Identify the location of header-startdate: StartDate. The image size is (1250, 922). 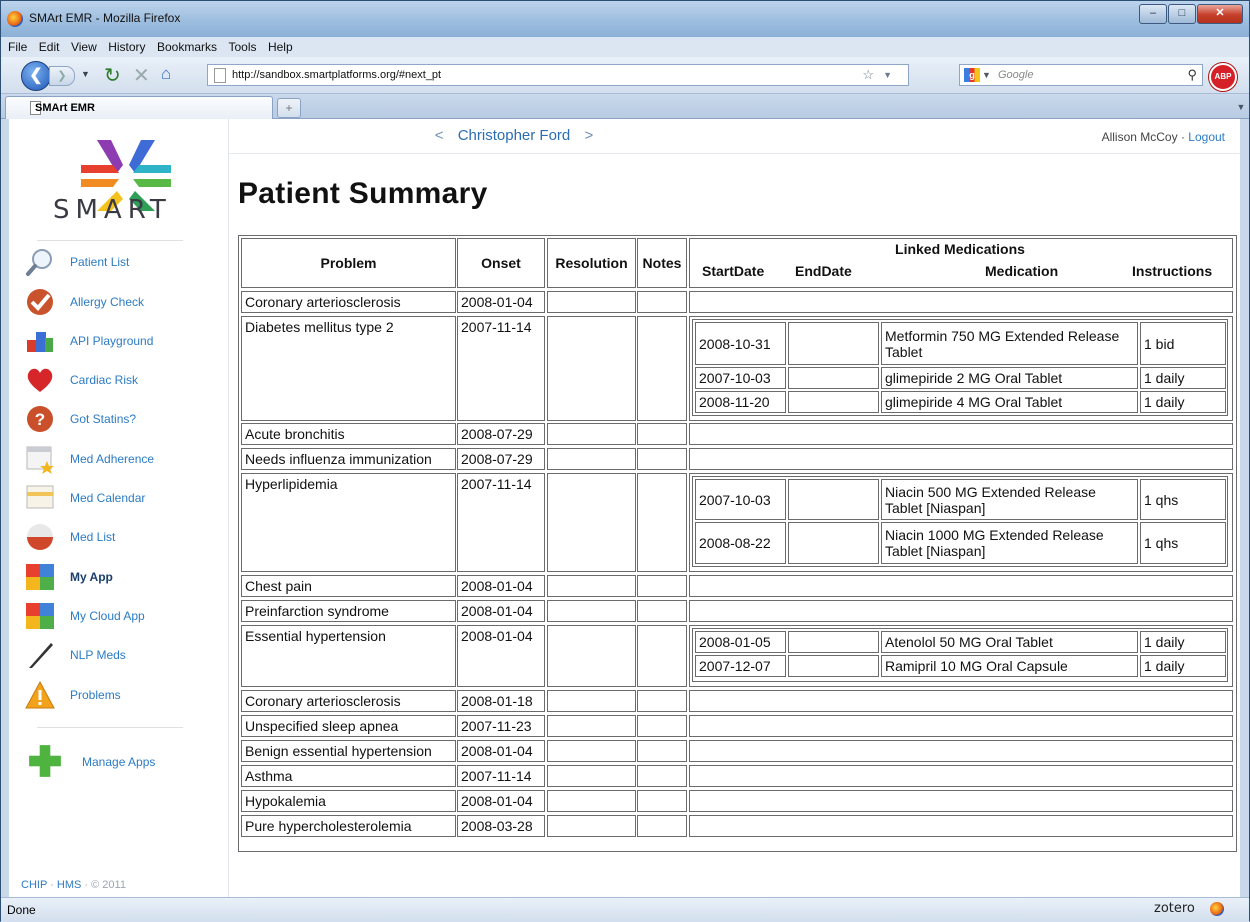
(733, 271).